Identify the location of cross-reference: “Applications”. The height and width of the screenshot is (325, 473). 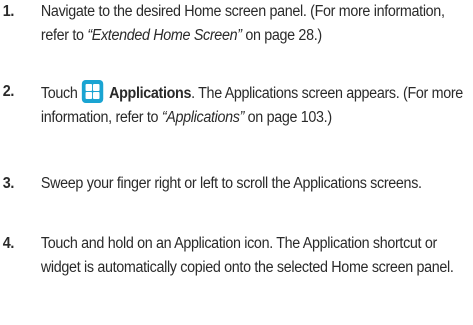
(203, 117).